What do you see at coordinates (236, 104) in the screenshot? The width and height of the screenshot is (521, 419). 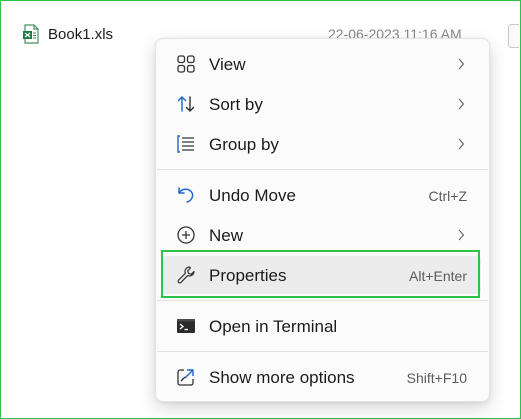 I see `menu-item-label: Sort by` at bounding box center [236, 104].